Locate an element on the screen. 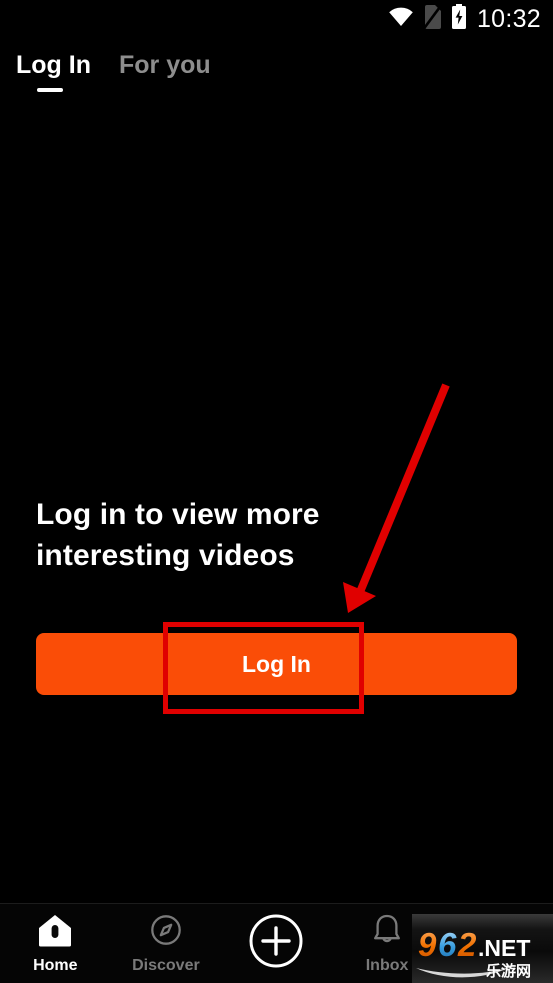 Image resolution: width=553 pixels, height=983 pixels. tab-for-you: For you is located at coordinates (165, 65).